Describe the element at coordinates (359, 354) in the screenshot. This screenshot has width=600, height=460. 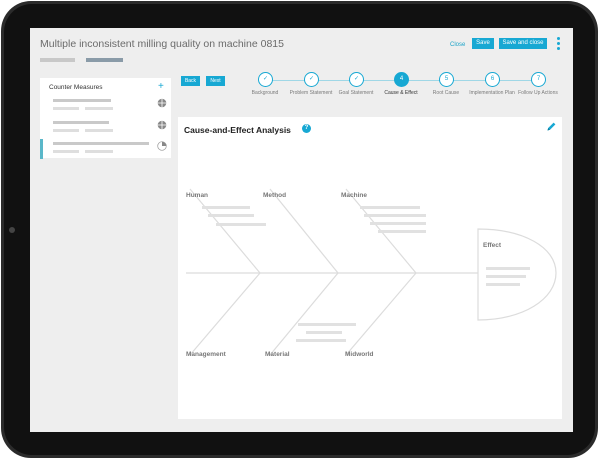
I see `category-midworld: Midworld` at that location.